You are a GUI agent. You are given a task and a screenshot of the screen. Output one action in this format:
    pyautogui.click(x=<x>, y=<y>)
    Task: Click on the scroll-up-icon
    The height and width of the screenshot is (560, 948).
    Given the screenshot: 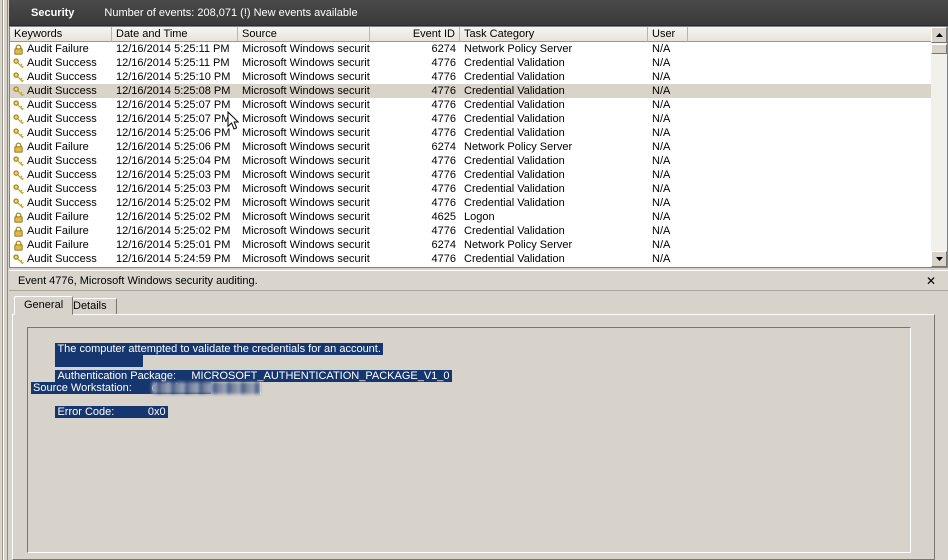 What is the action you would take?
    pyautogui.click(x=939, y=35)
    